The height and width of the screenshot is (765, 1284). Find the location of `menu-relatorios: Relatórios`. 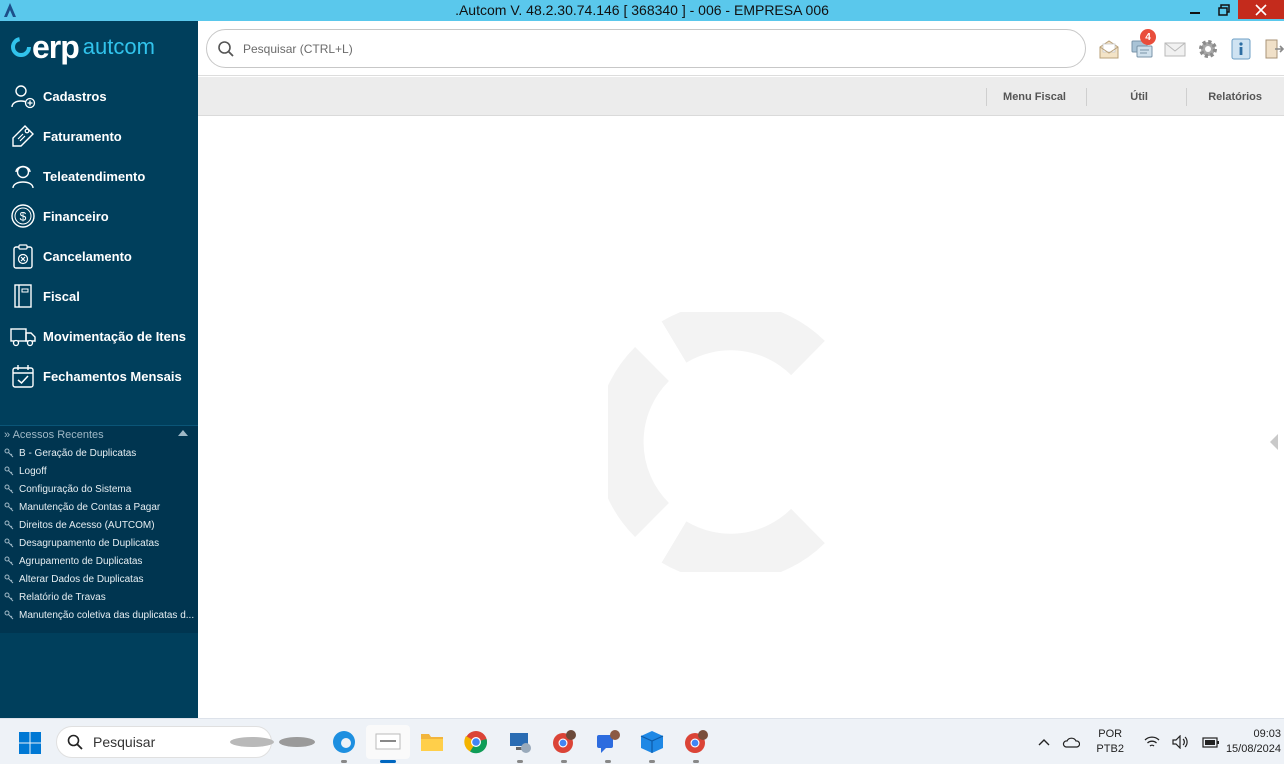

menu-relatorios: Relatórios is located at coordinates (1235, 97).